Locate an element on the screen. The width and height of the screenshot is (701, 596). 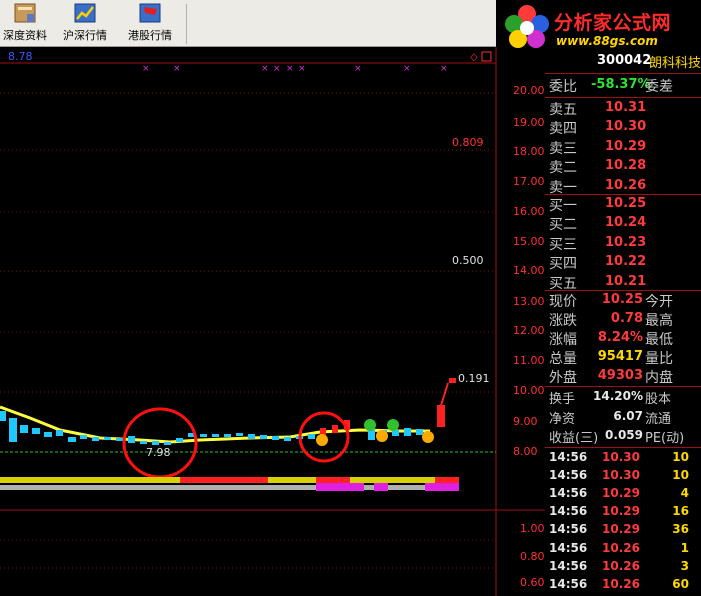
stat-row: 涨幅 8.24% 最低 is located at coordinates (623, 338).